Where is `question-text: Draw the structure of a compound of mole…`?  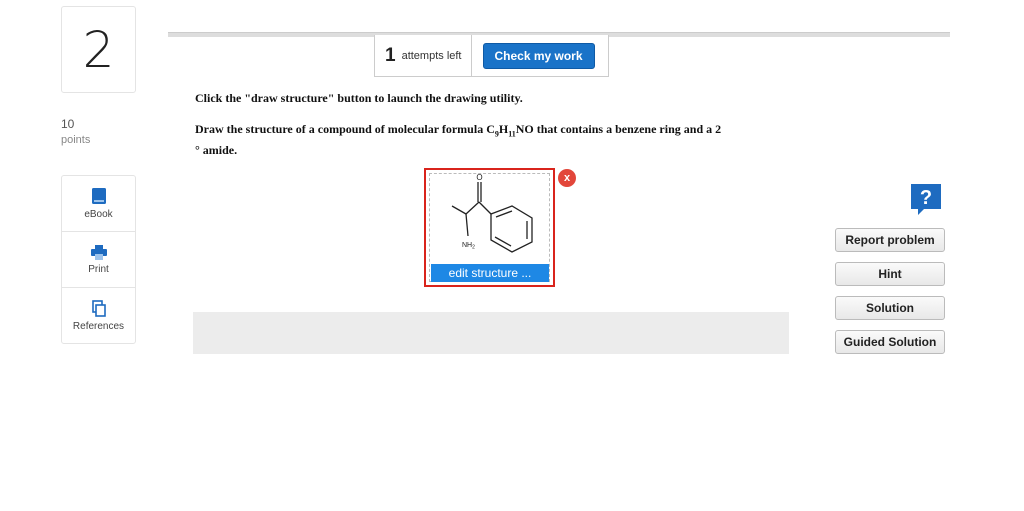
question-text: Draw the structure of a compound of mole… is located at coordinates (495, 140).